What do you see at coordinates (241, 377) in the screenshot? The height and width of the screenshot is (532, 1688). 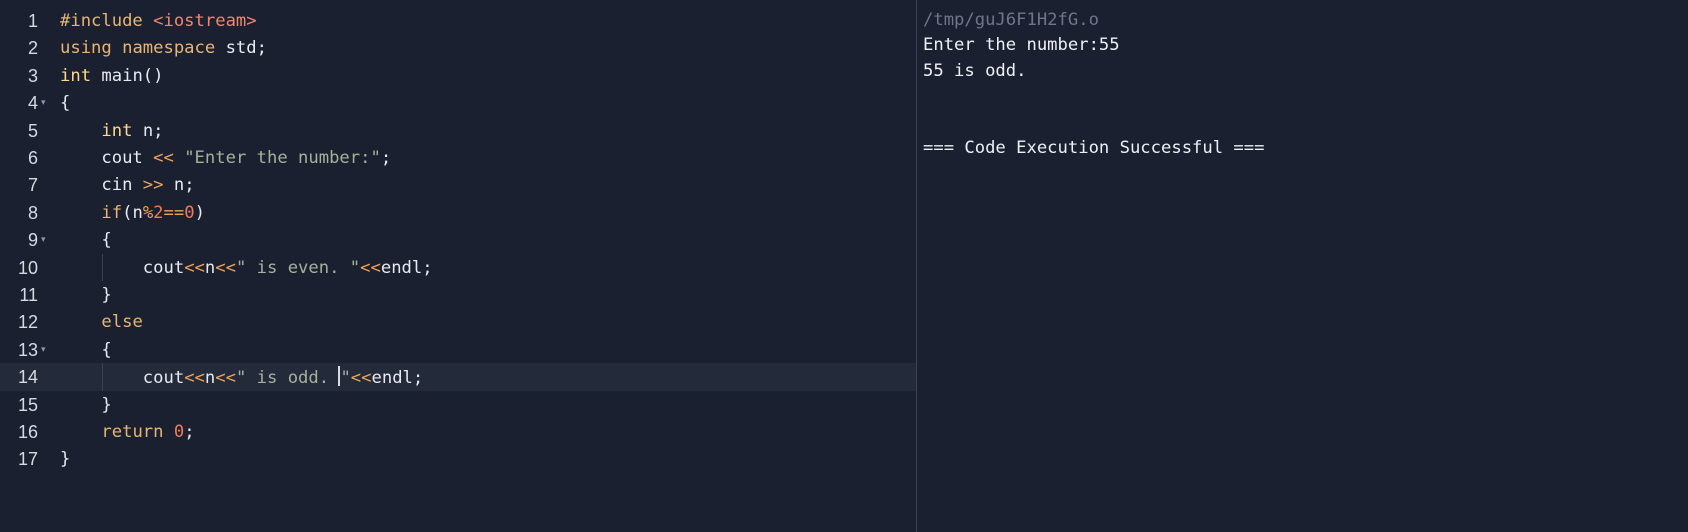 I see `code-text: cout<<n<<" is odd. "<<endl;` at bounding box center [241, 377].